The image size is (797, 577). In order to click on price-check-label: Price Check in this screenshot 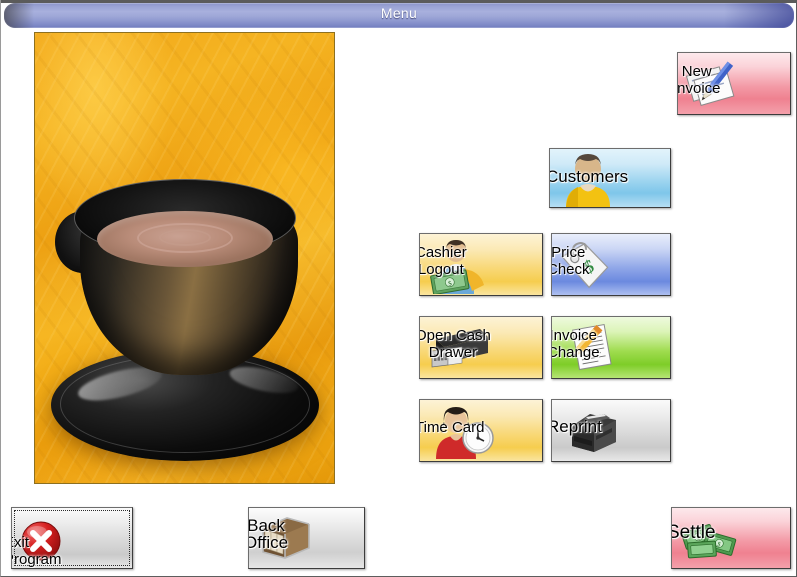, I will do `click(570, 260)`.